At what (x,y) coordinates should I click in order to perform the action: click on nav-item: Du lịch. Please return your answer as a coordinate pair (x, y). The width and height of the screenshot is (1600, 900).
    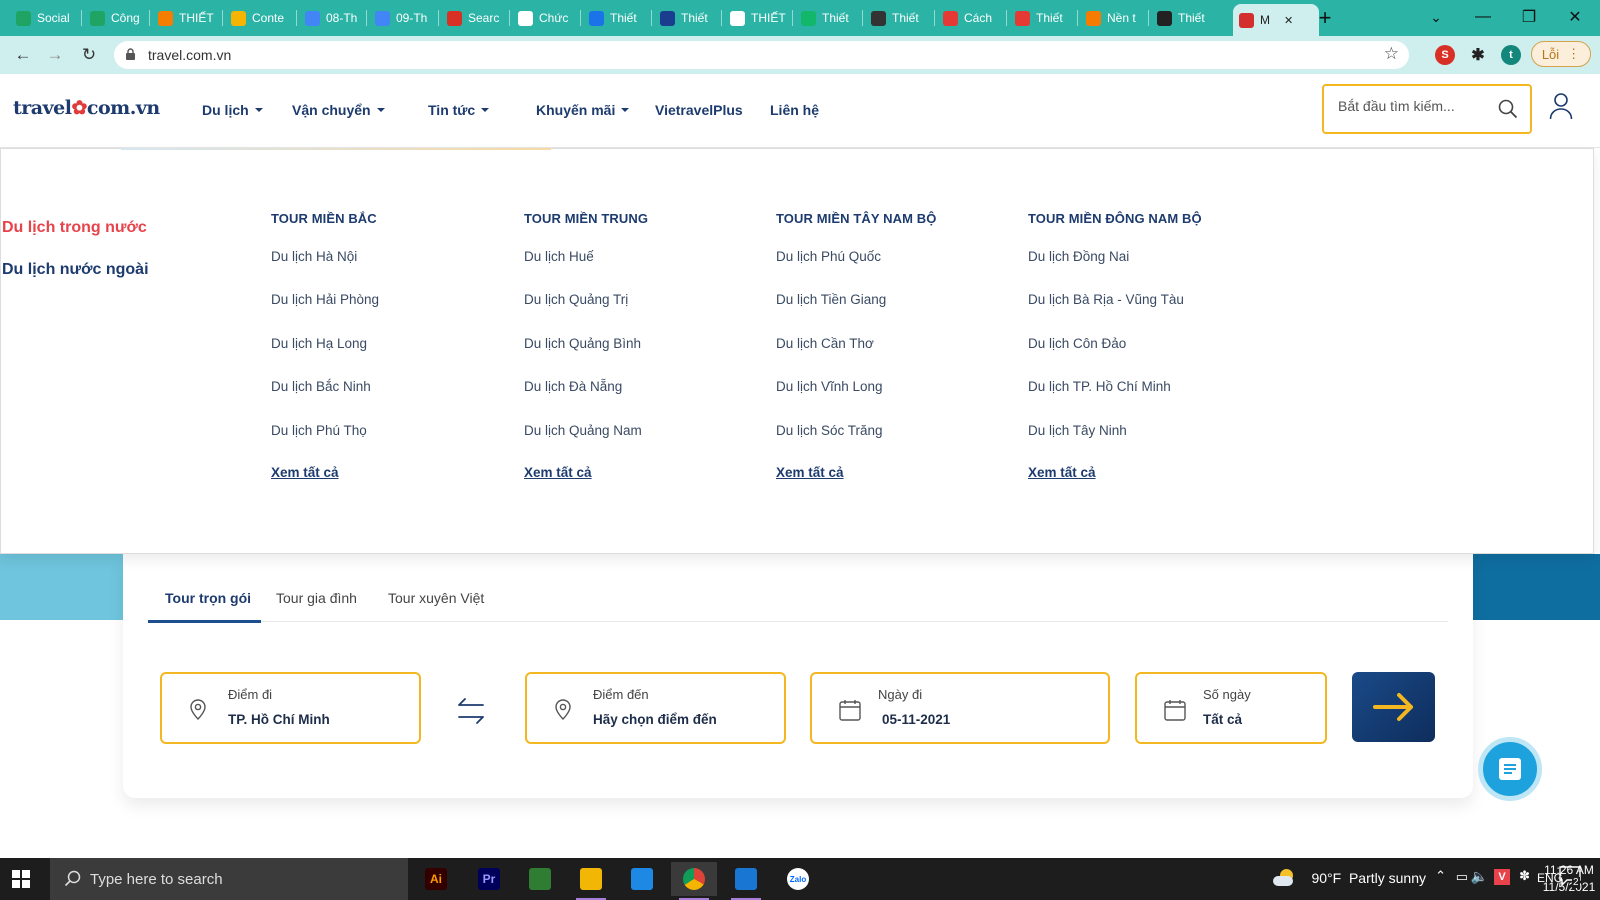
    Looking at the image, I should click on (232, 110).